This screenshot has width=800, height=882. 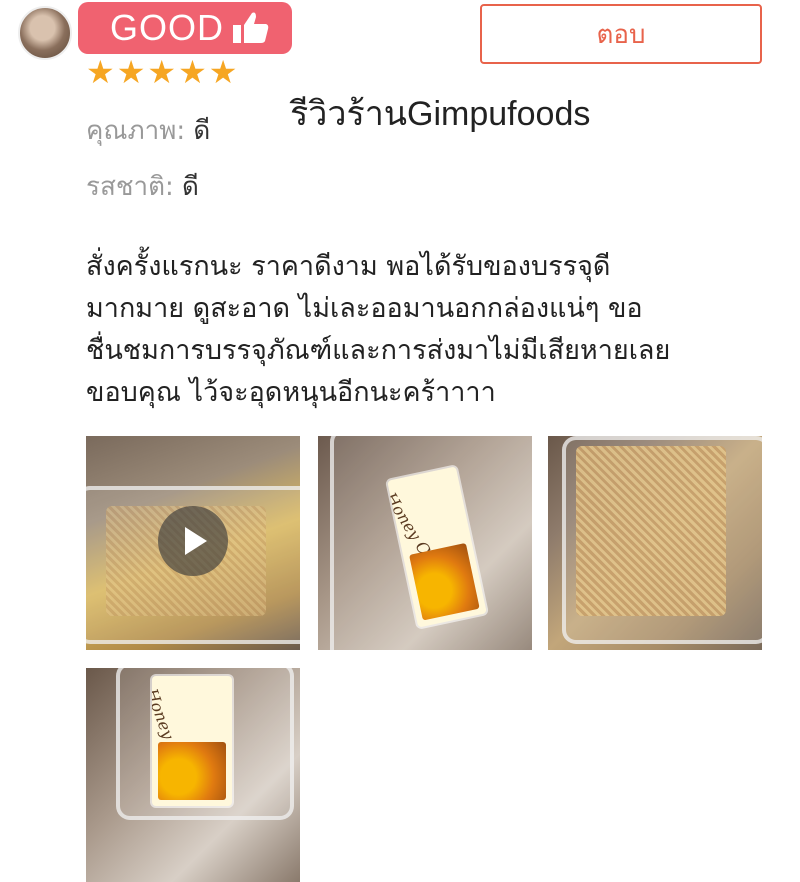 I want to click on star-rating: ★ ★ ★ ★ ★, so click(x=161, y=72).